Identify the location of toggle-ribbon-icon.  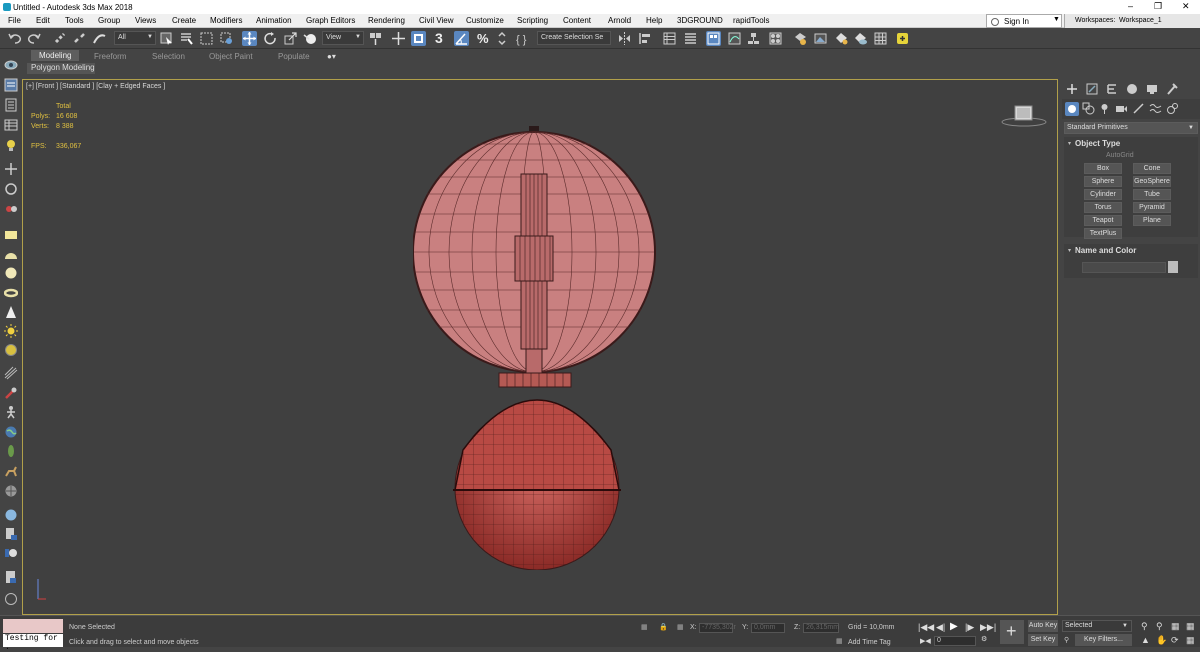
(713, 38).